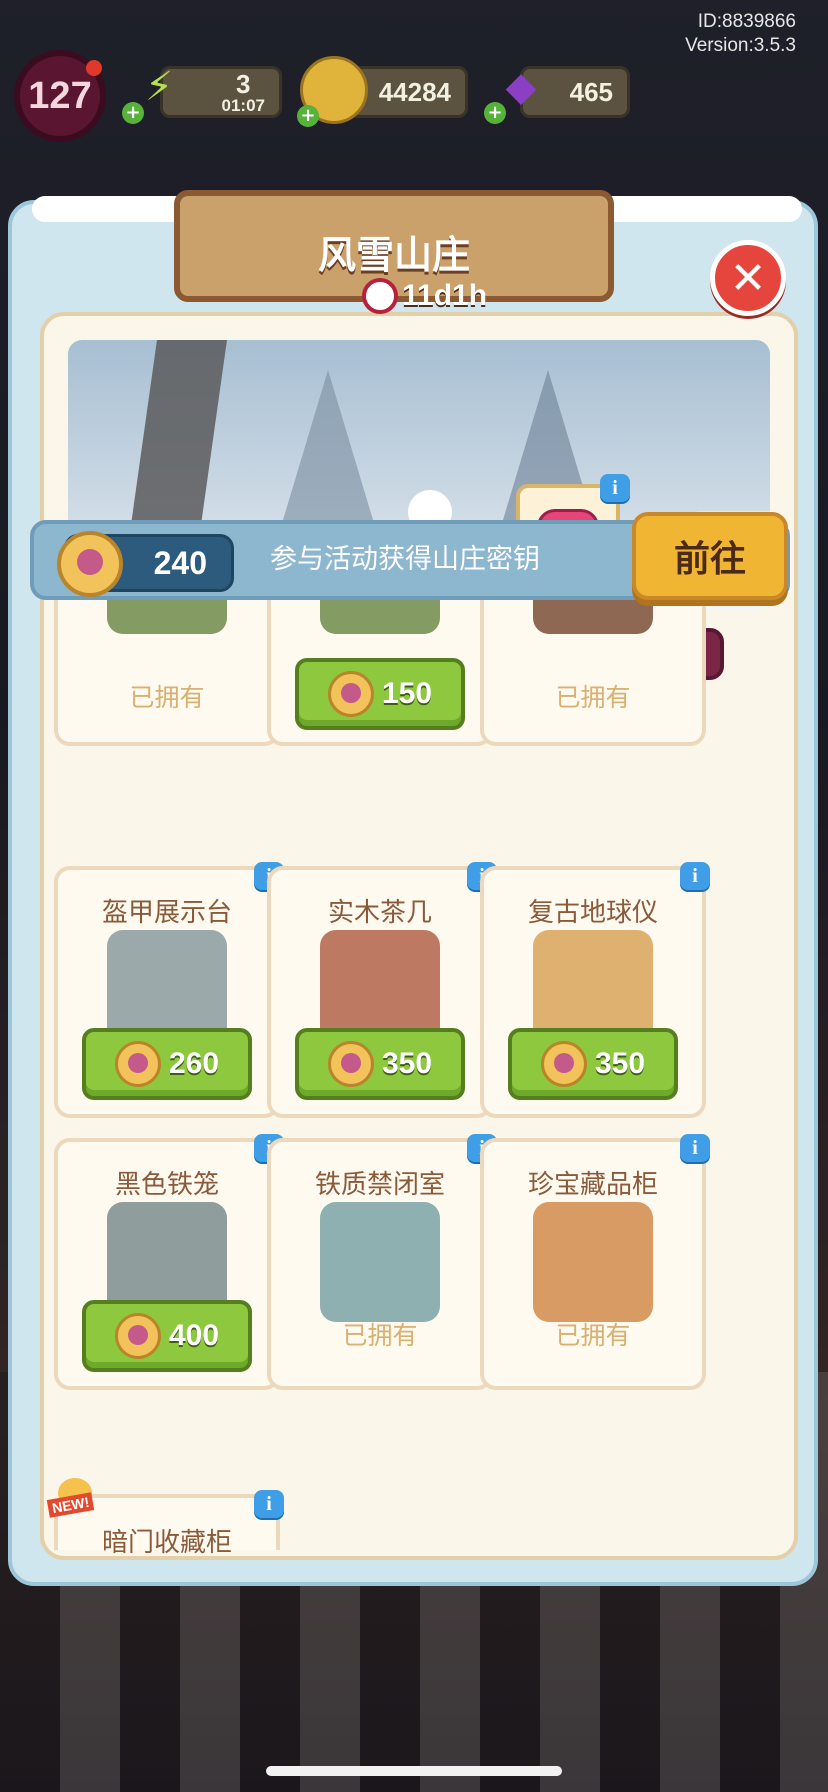 The width and height of the screenshot is (828, 1792). What do you see at coordinates (94, 68) in the screenshot?
I see `notification-dot` at bounding box center [94, 68].